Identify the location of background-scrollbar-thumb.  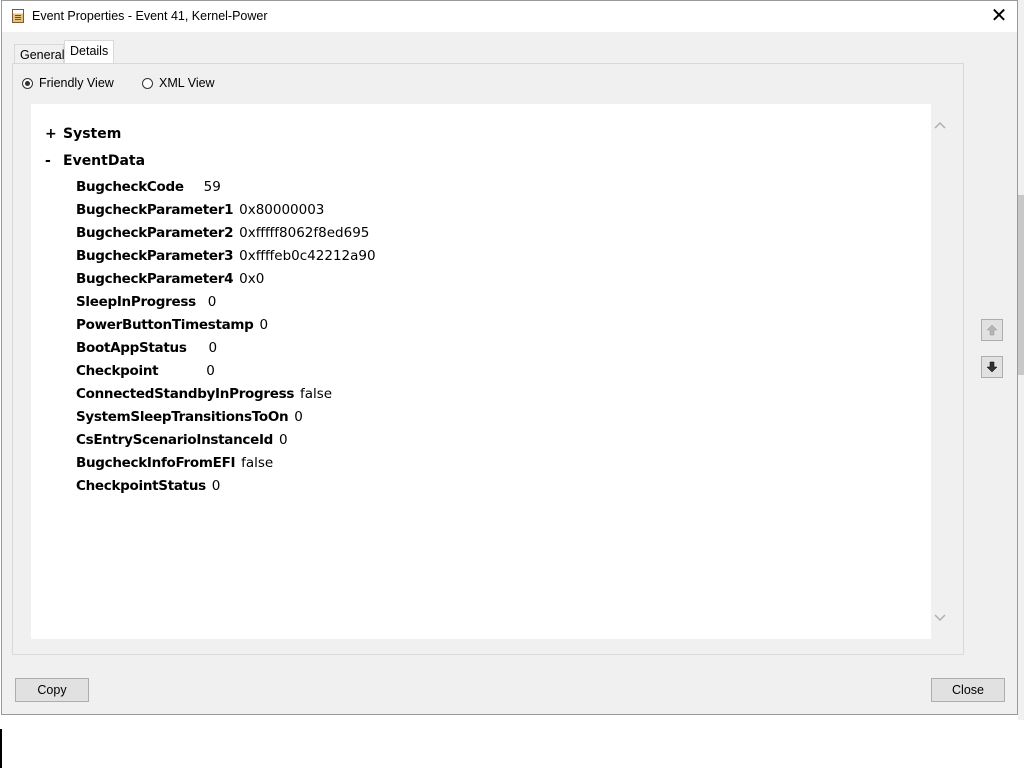
(1021, 285).